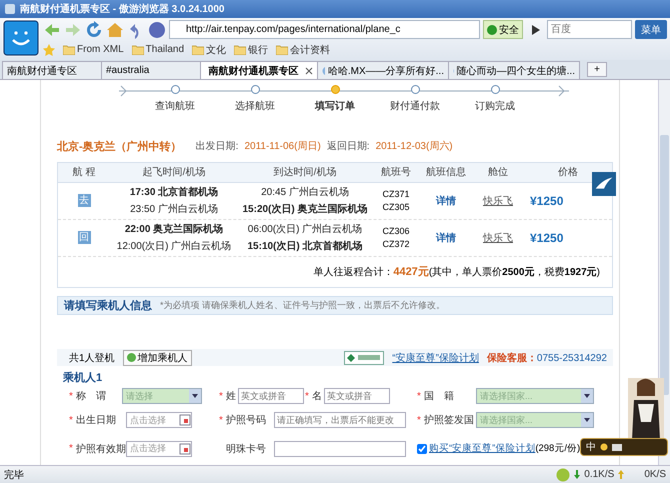 The width and height of the screenshot is (670, 483). Describe the element at coordinates (599, 474) in the screenshot. I see `download-speed: 0.1K/S` at that location.